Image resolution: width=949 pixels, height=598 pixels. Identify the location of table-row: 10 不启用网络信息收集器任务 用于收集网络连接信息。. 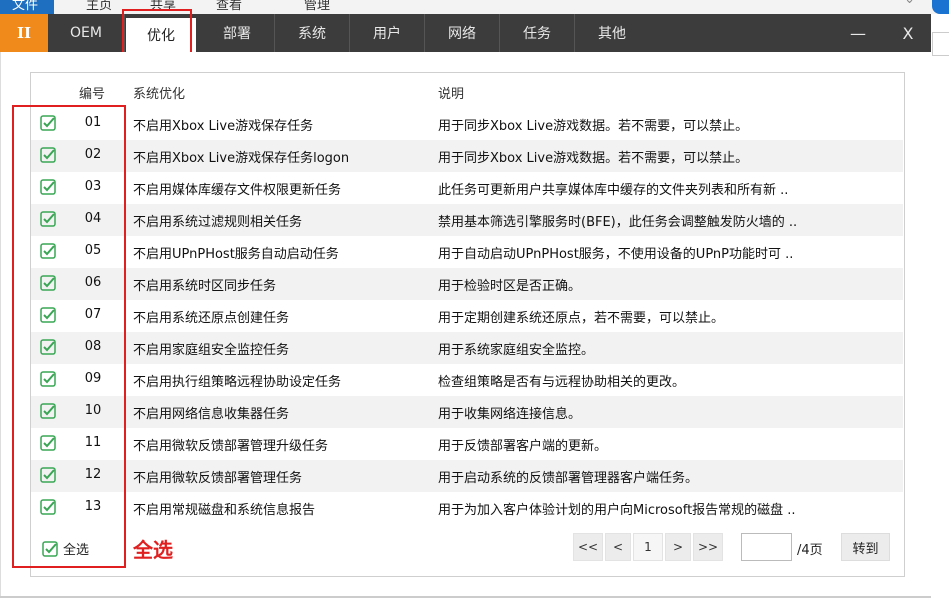
(467, 412).